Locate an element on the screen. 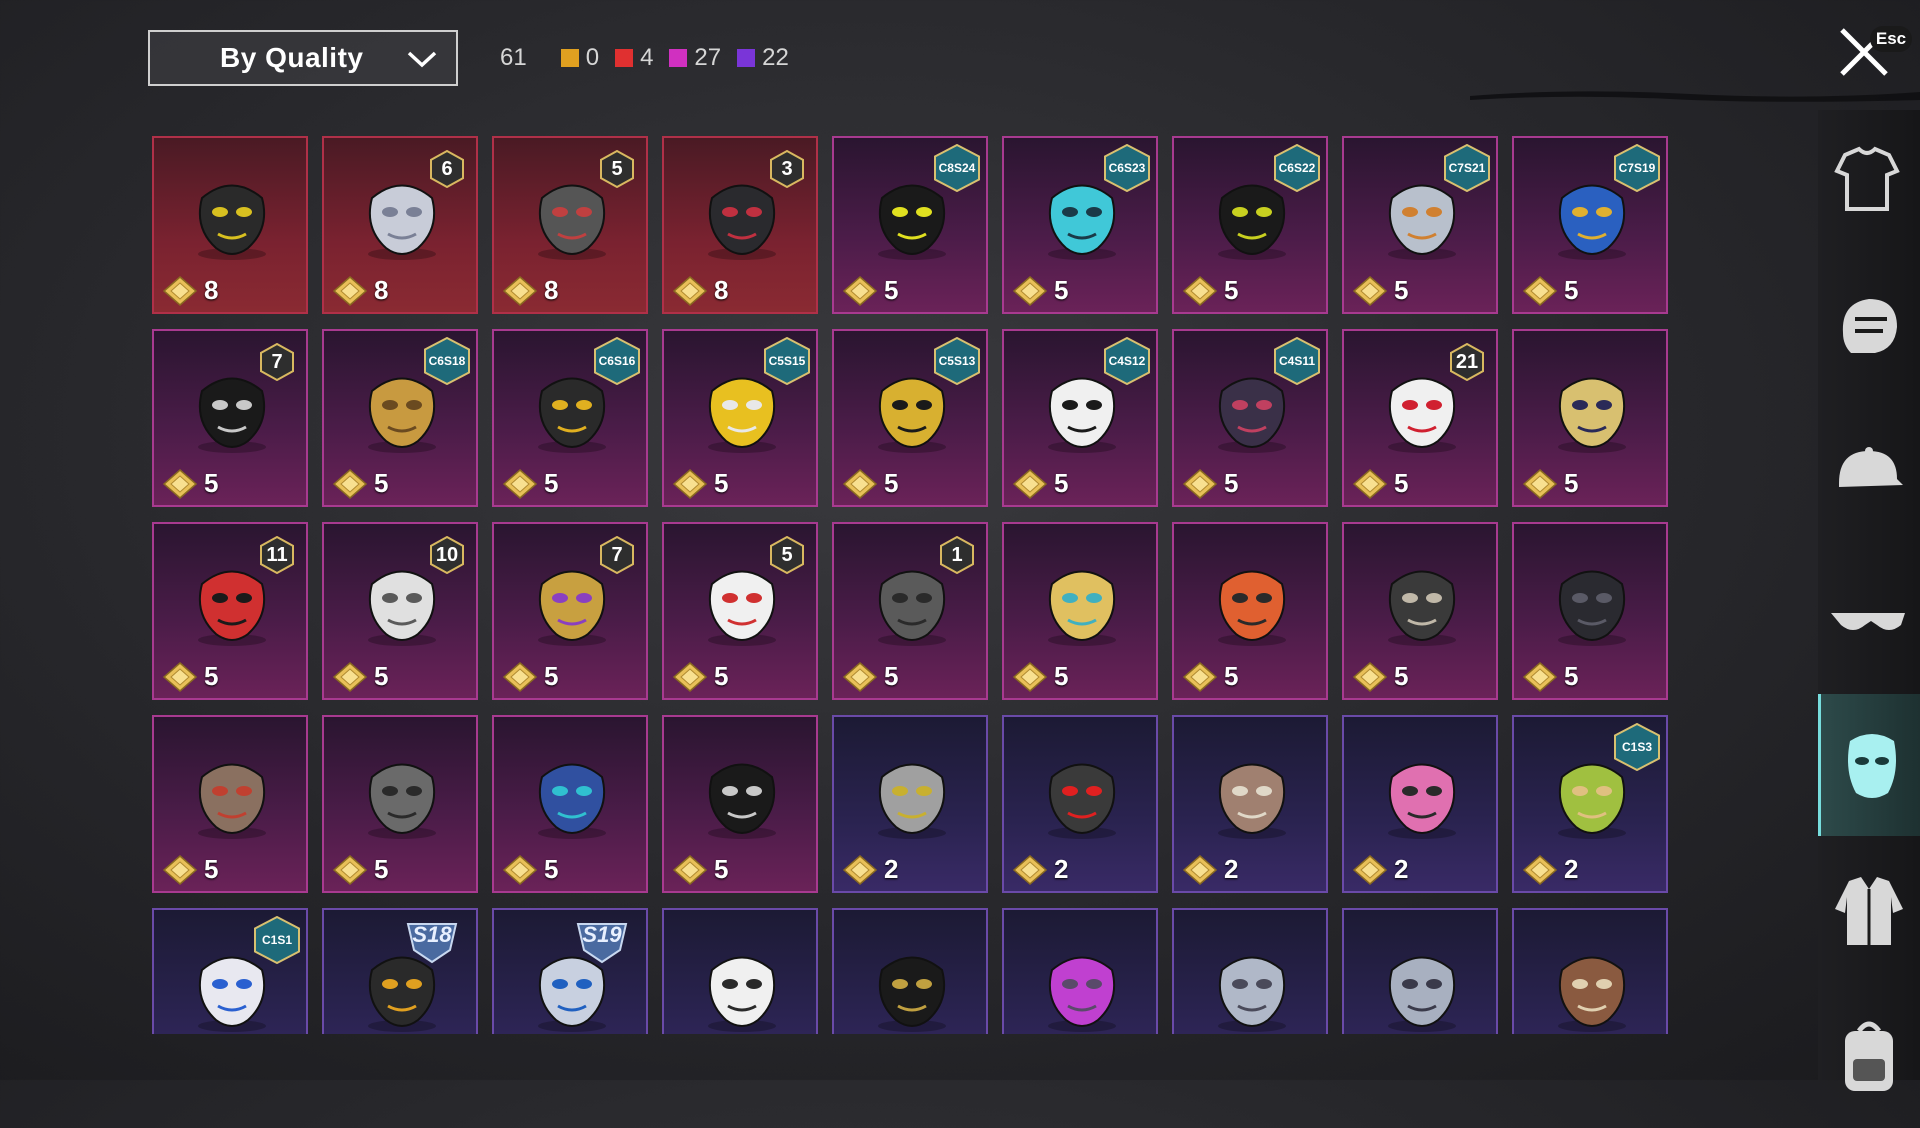  orange-swatch is located at coordinates (569, 58).